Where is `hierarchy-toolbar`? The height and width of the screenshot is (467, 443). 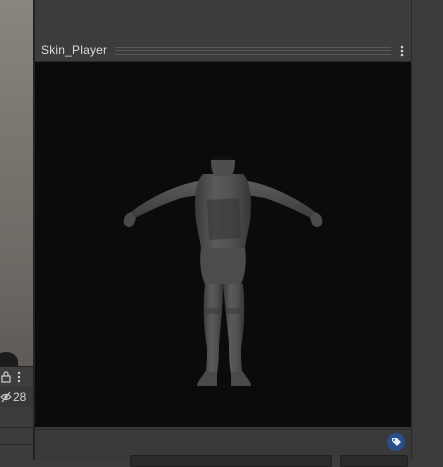
hierarchy-toolbar is located at coordinates (16, 376).